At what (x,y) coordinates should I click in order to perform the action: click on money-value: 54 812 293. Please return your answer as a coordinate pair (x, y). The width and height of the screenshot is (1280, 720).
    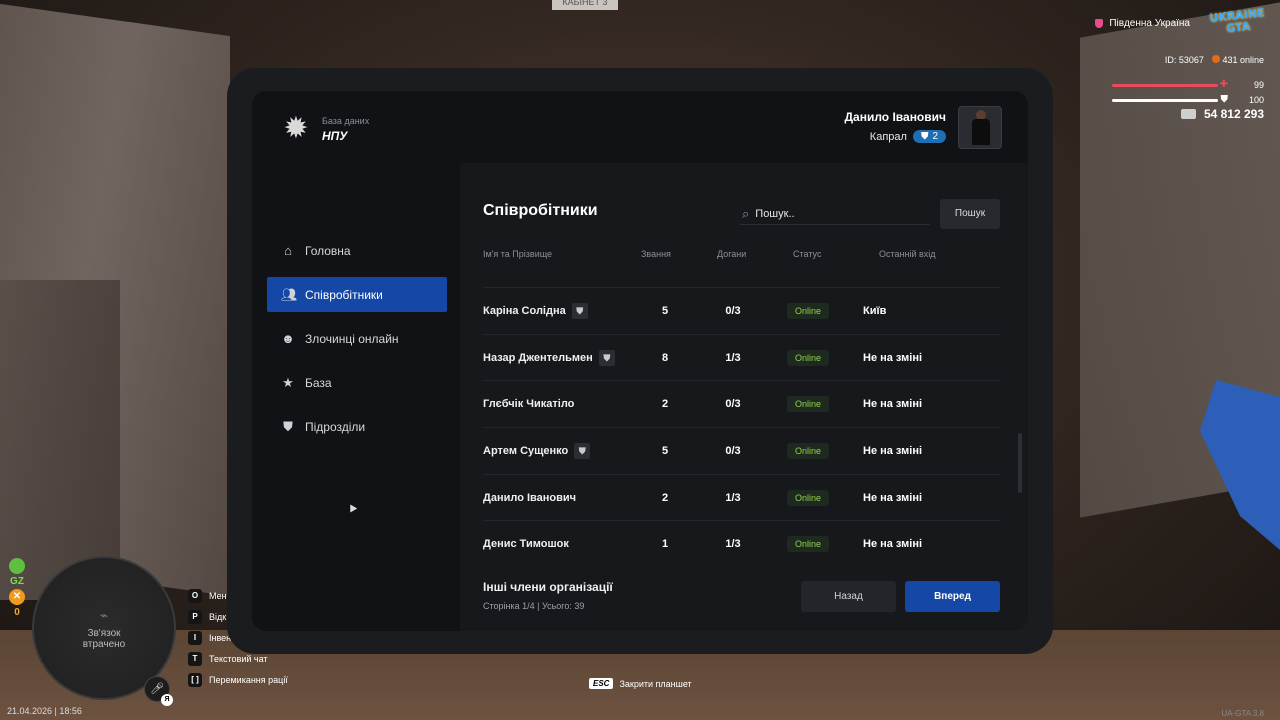
    Looking at the image, I should click on (1233, 114).